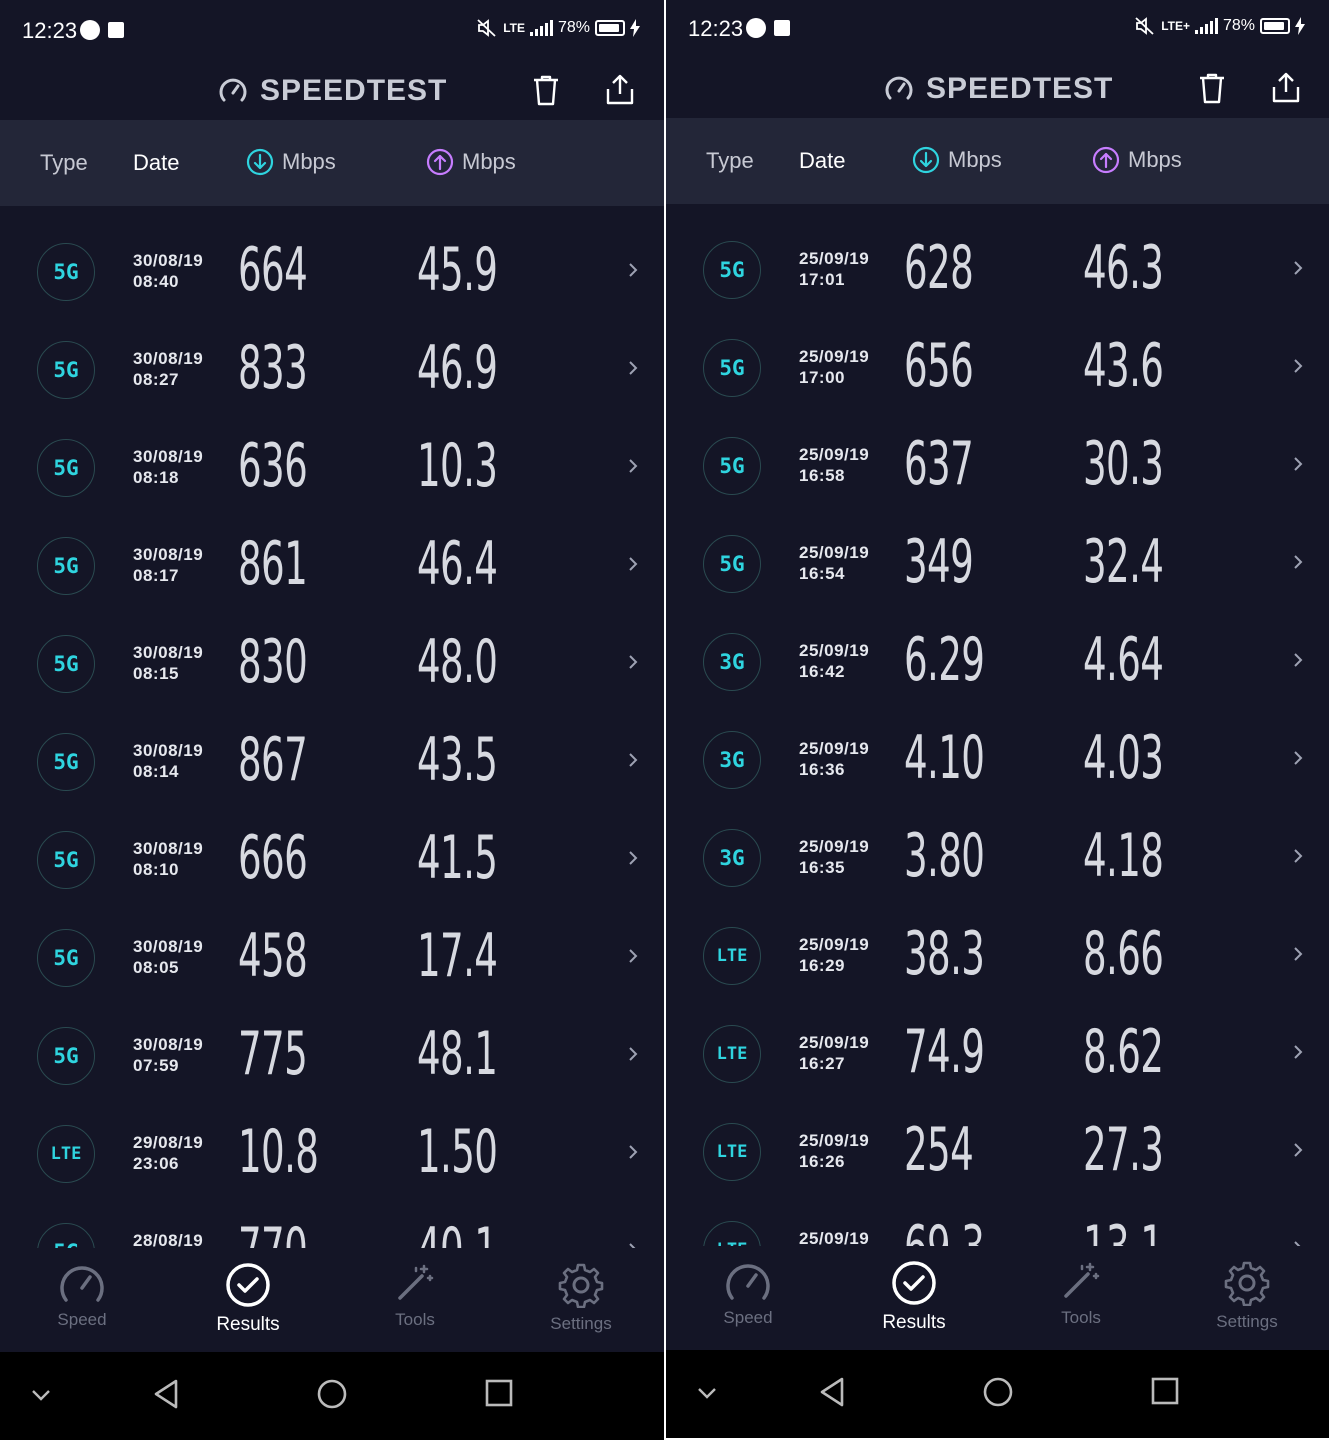  Describe the element at coordinates (834, 661) in the screenshot. I see `result-datetime: 25/09/19 16:42` at that location.